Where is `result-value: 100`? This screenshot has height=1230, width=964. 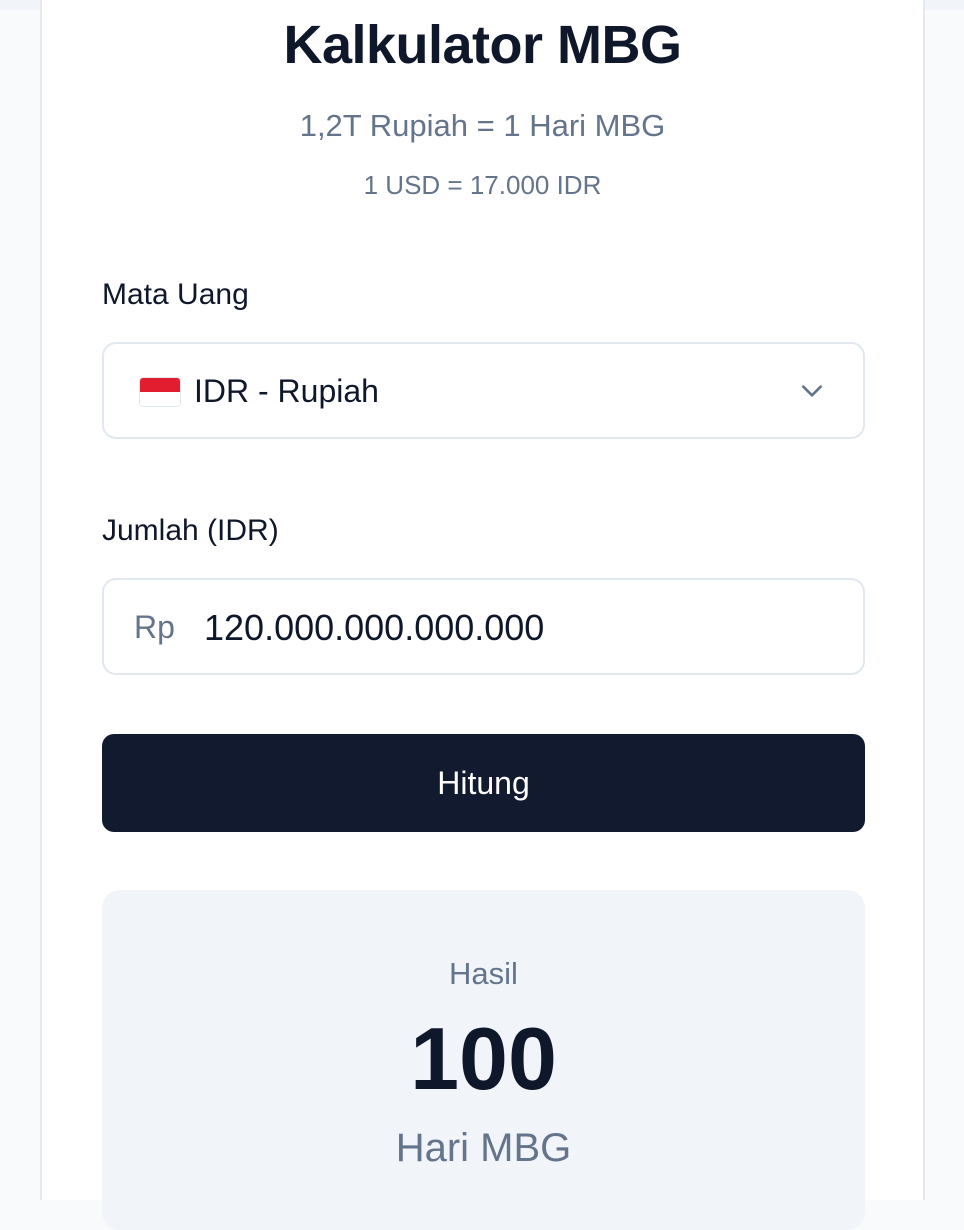
result-value: 100 is located at coordinates (483, 1058).